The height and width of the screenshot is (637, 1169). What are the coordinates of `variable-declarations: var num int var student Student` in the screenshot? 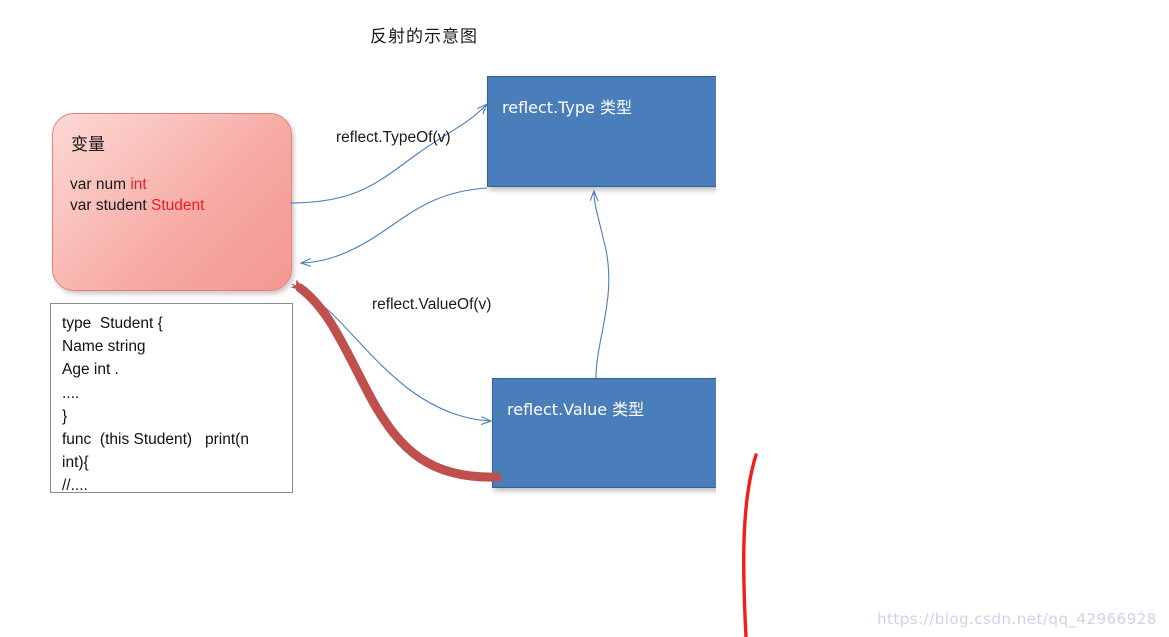 It's located at (137, 195).